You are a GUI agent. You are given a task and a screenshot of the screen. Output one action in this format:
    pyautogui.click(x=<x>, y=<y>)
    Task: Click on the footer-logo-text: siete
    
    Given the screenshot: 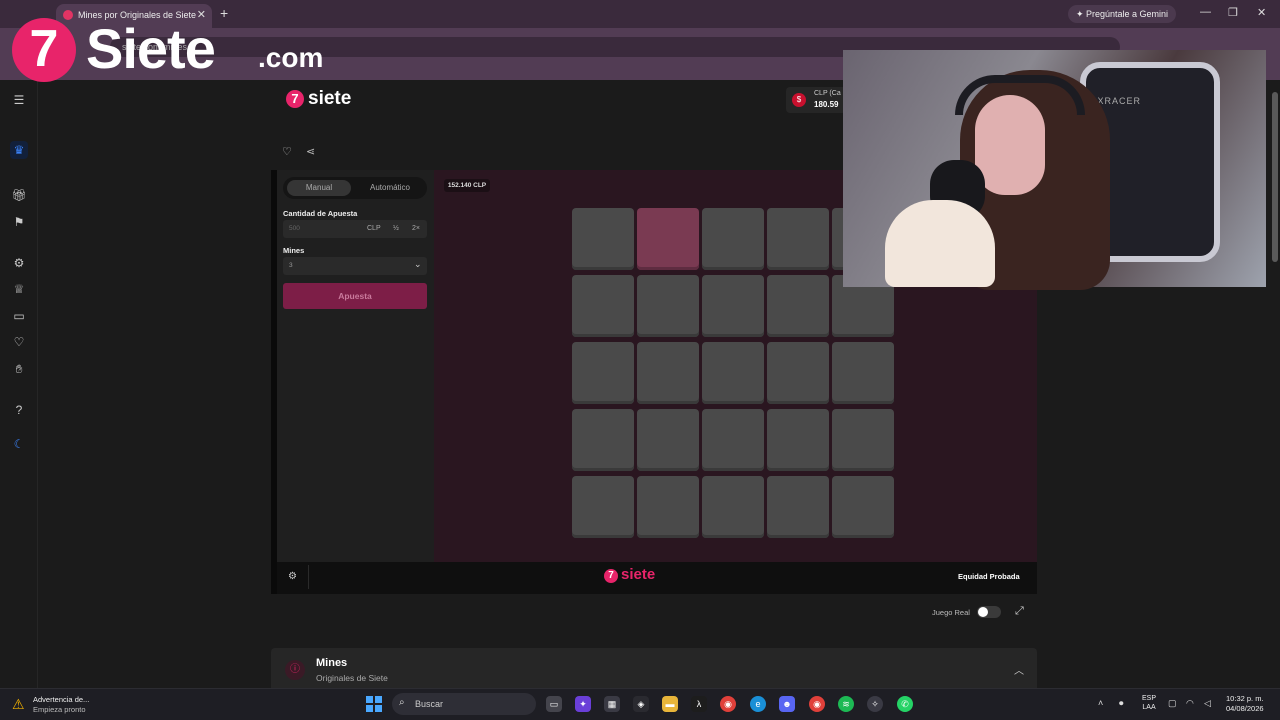 What is the action you would take?
    pyautogui.click(x=638, y=574)
    